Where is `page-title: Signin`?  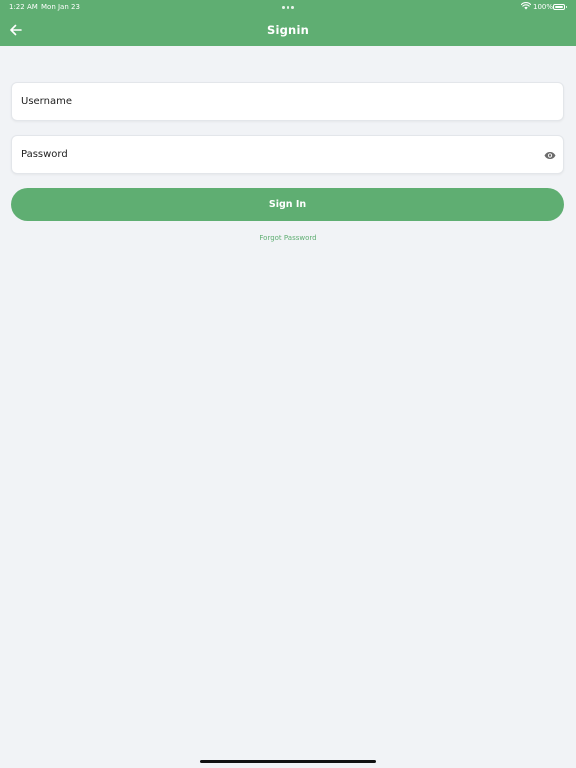
page-title: Signin is located at coordinates (288, 30).